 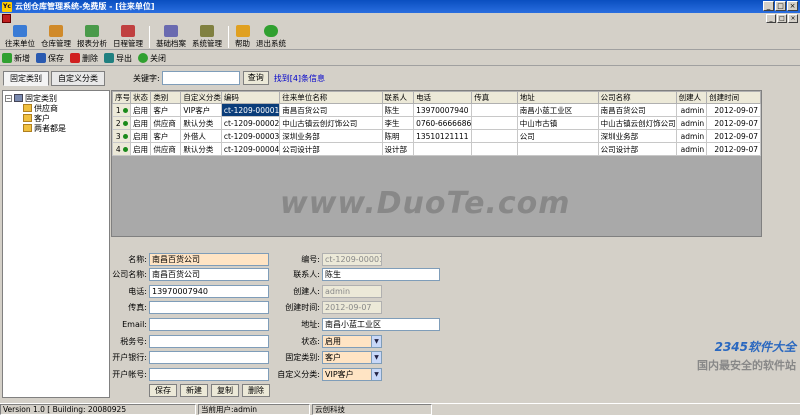 What do you see at coordinates (398, 136) in the screenshot?
I see `cell: 陈明` at bounding box center [398, 136].